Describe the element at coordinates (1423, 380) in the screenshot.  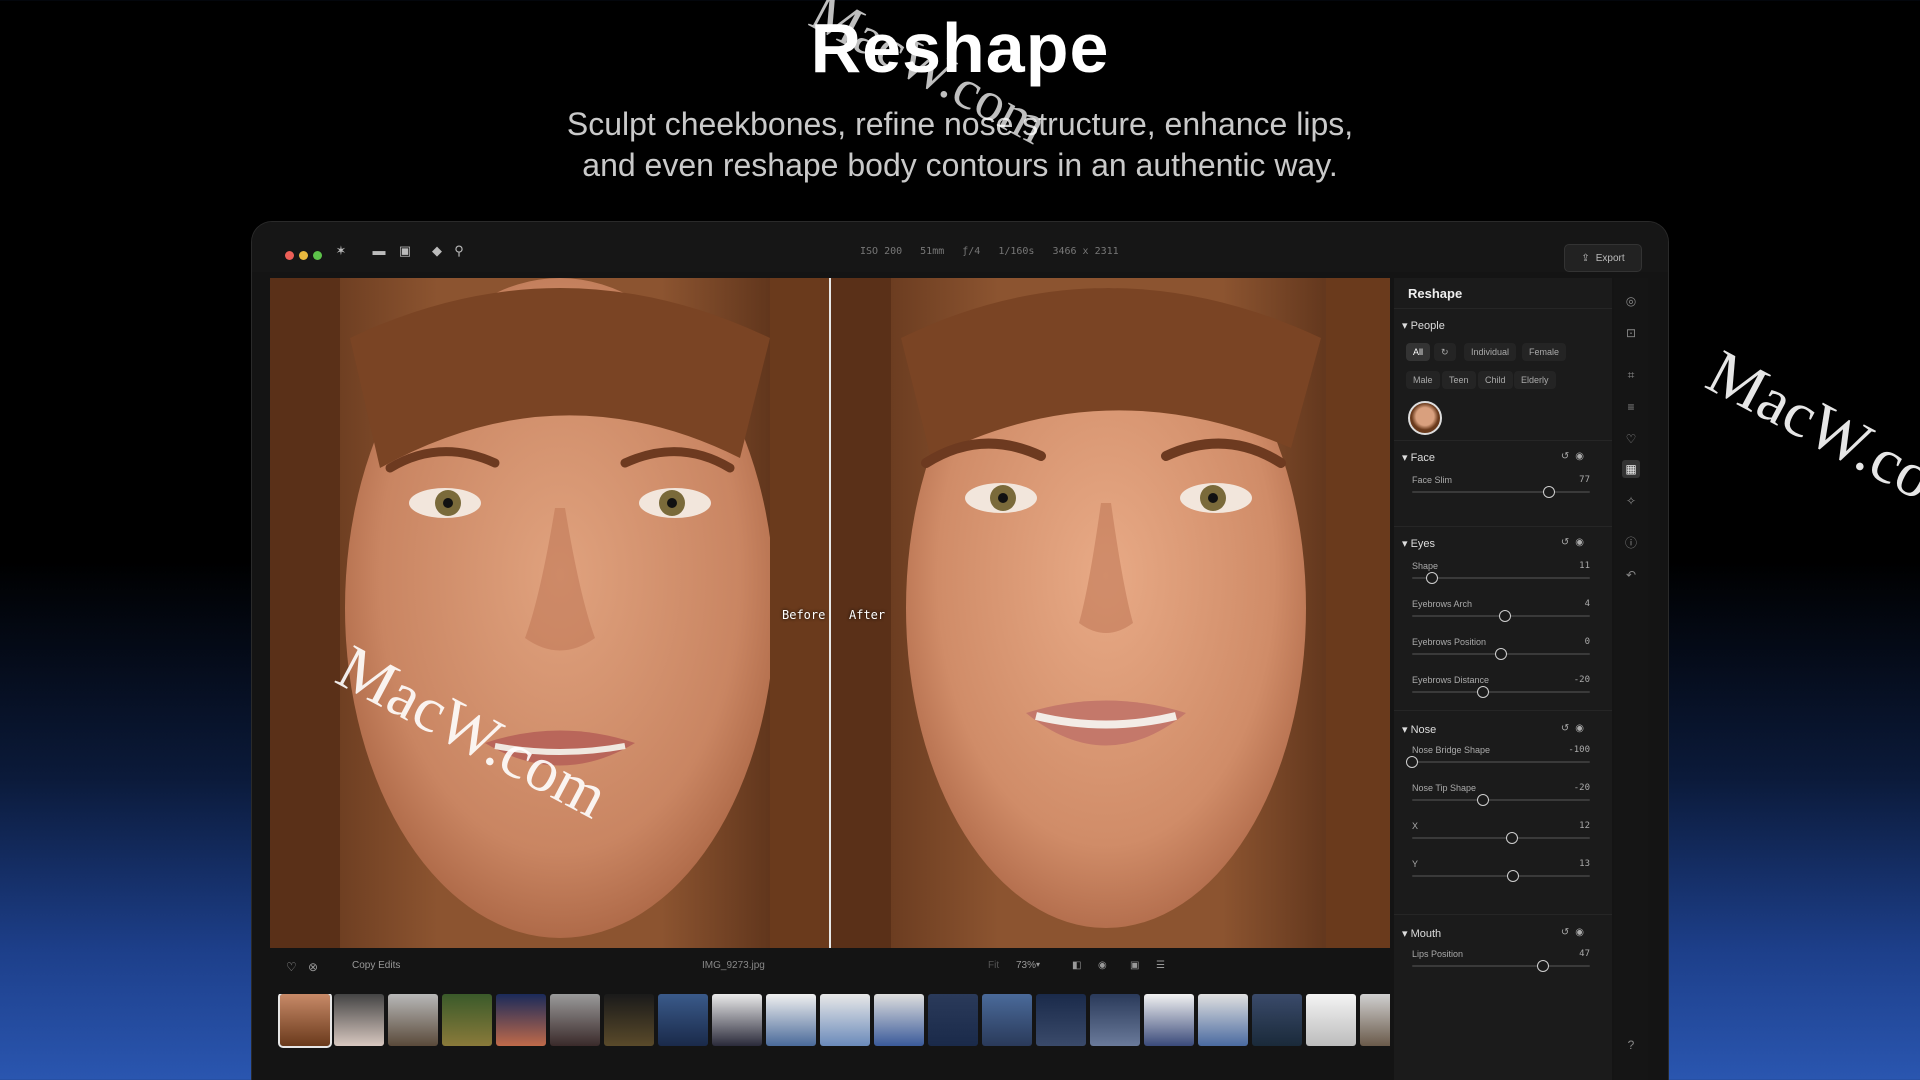
I see `filter-male: Male` at that location.